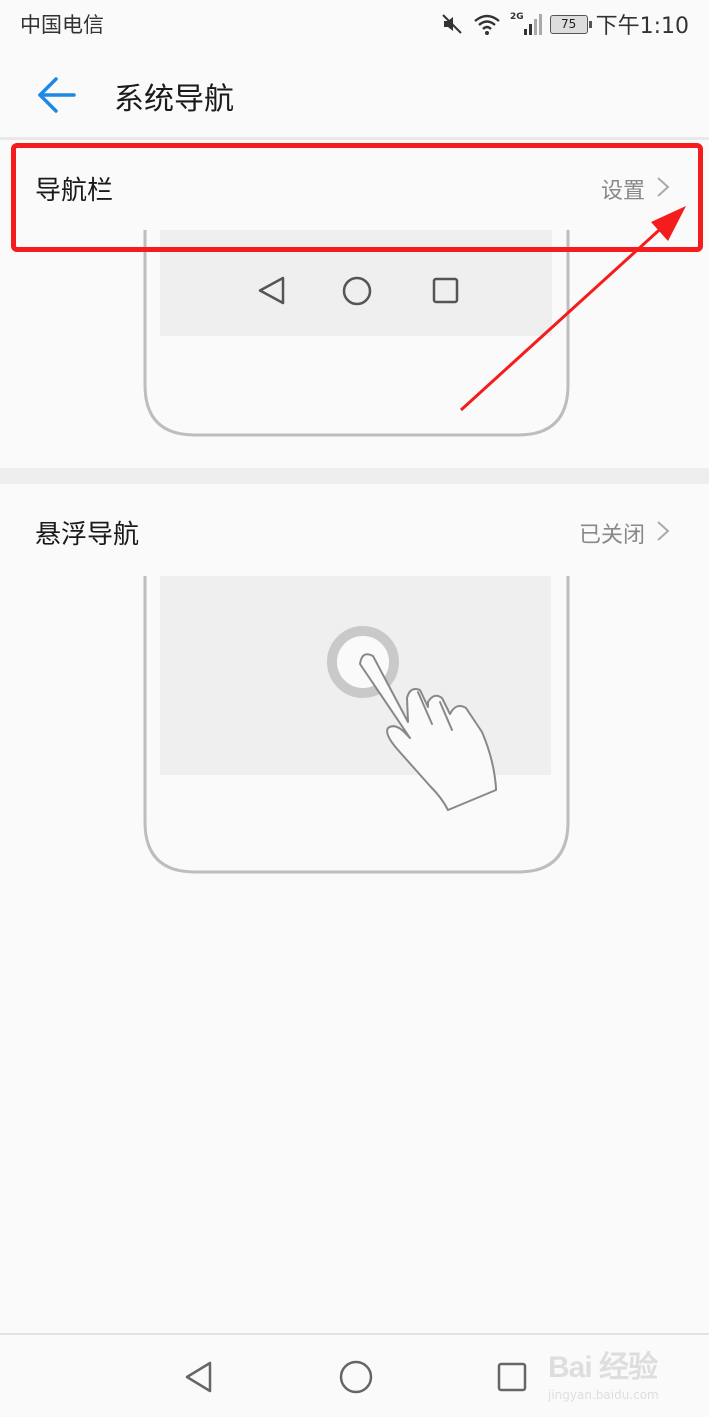 The height and width of the screenshot is (1417, 709). I want to click on nav-bar-illustration, so click(356, 333).